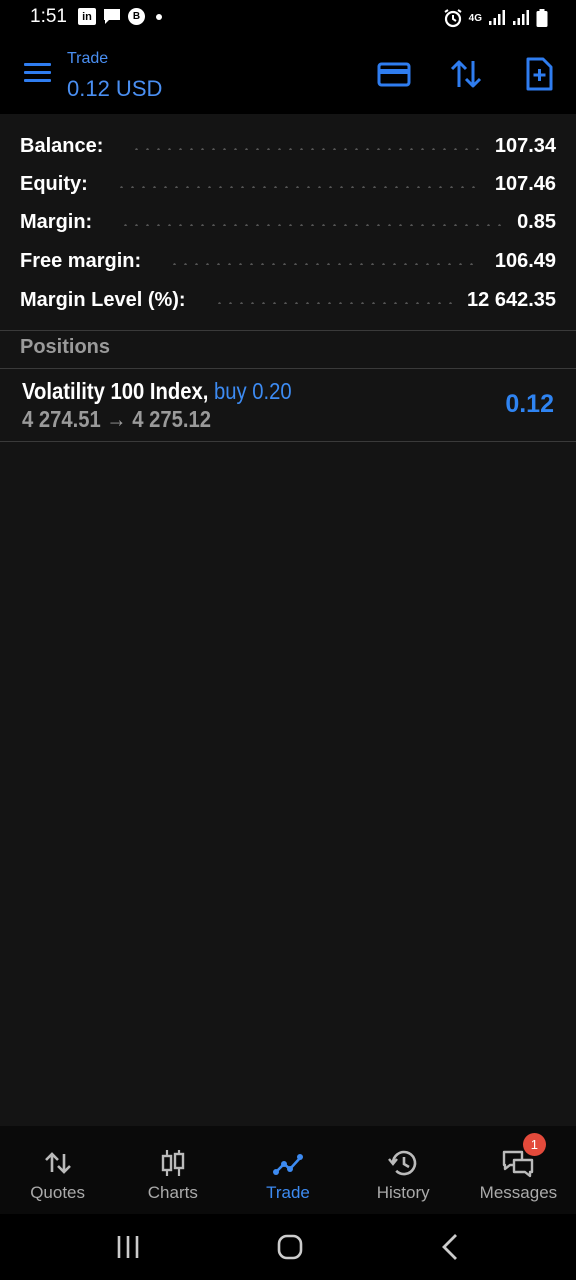  I want to click on nav-messages: 1 Messages, so click(518, 1170).